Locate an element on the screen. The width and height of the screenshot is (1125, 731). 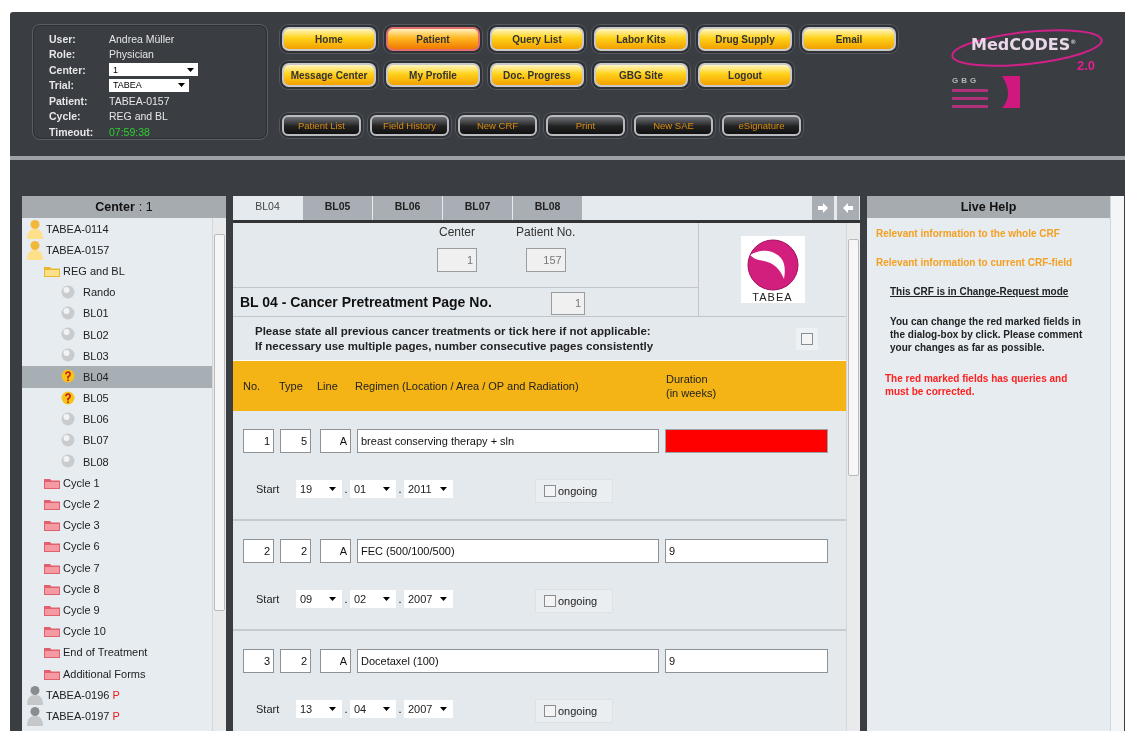
tab: BL05 is located at coordinates (338, 208).